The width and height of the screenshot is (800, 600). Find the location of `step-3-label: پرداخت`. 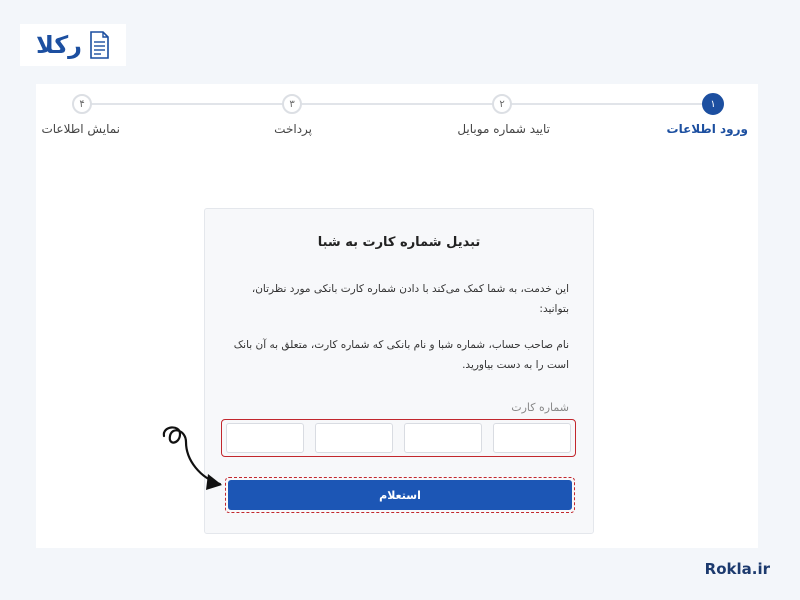

step-3-label: پرداخت is located at coordinates (293, 129).